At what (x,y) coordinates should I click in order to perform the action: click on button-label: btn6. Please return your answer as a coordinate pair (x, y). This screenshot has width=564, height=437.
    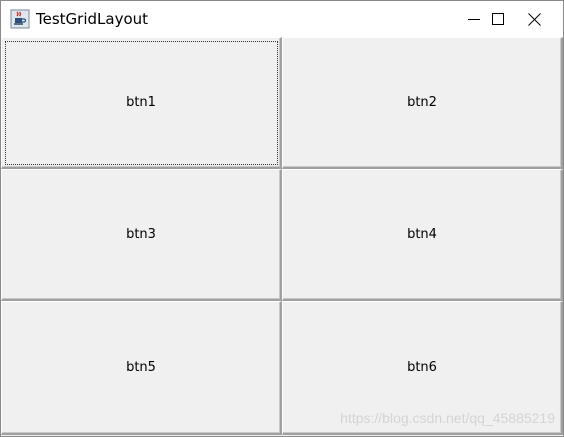
    Looking at the image, I should click on (422, 367).